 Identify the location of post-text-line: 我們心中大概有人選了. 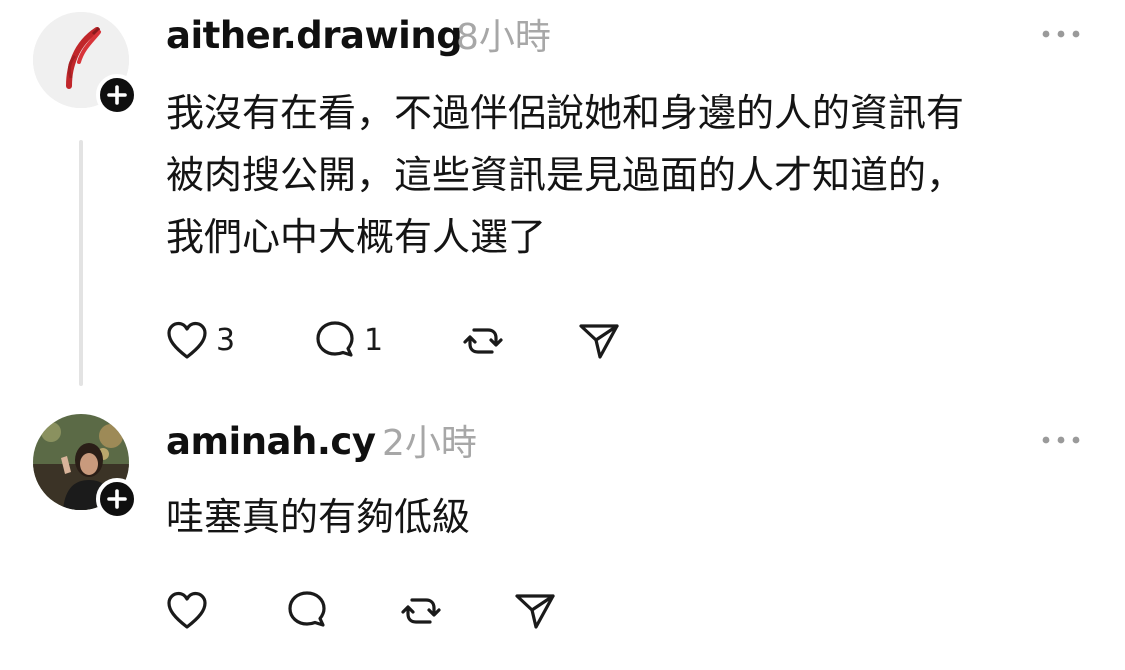
(356, 237).